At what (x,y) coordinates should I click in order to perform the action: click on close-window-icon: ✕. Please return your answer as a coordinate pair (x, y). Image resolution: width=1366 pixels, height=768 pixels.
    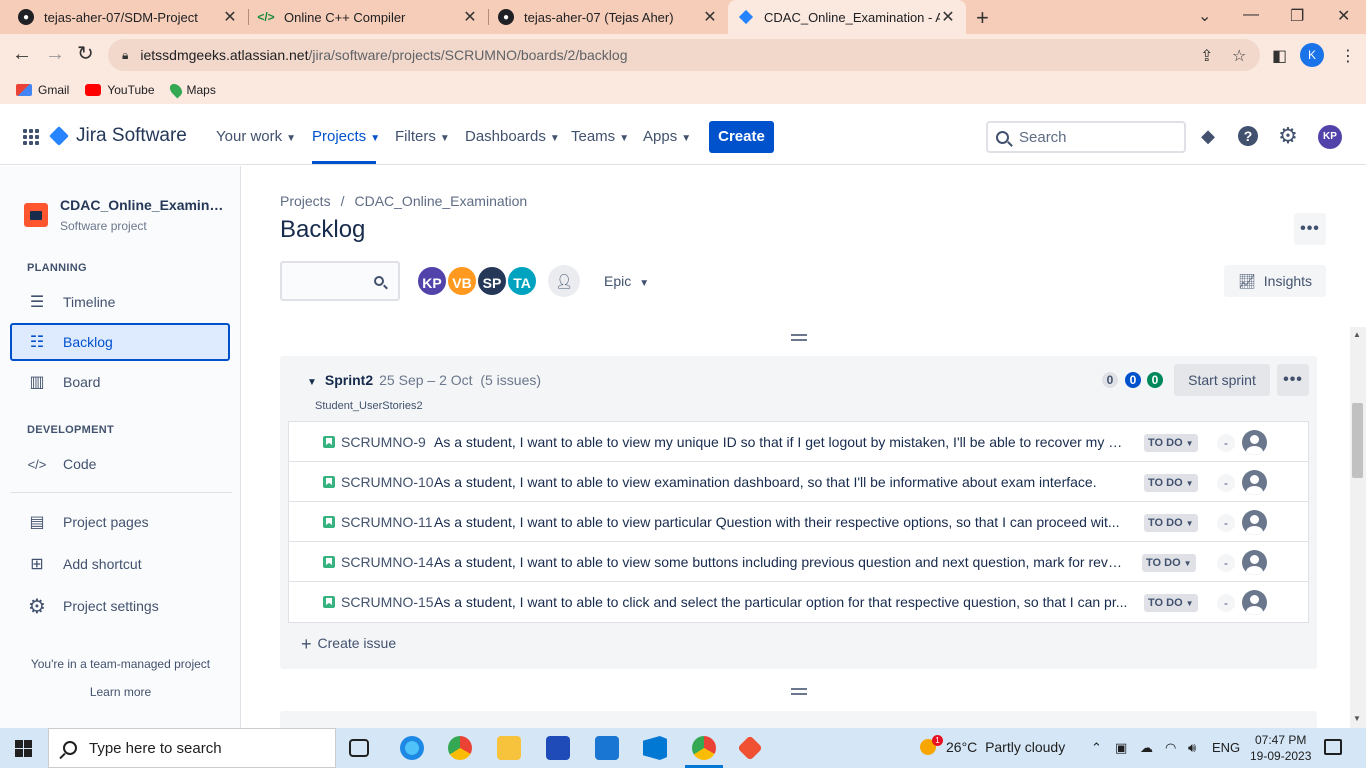
    Looking at the image, I should click on (1343, 16).